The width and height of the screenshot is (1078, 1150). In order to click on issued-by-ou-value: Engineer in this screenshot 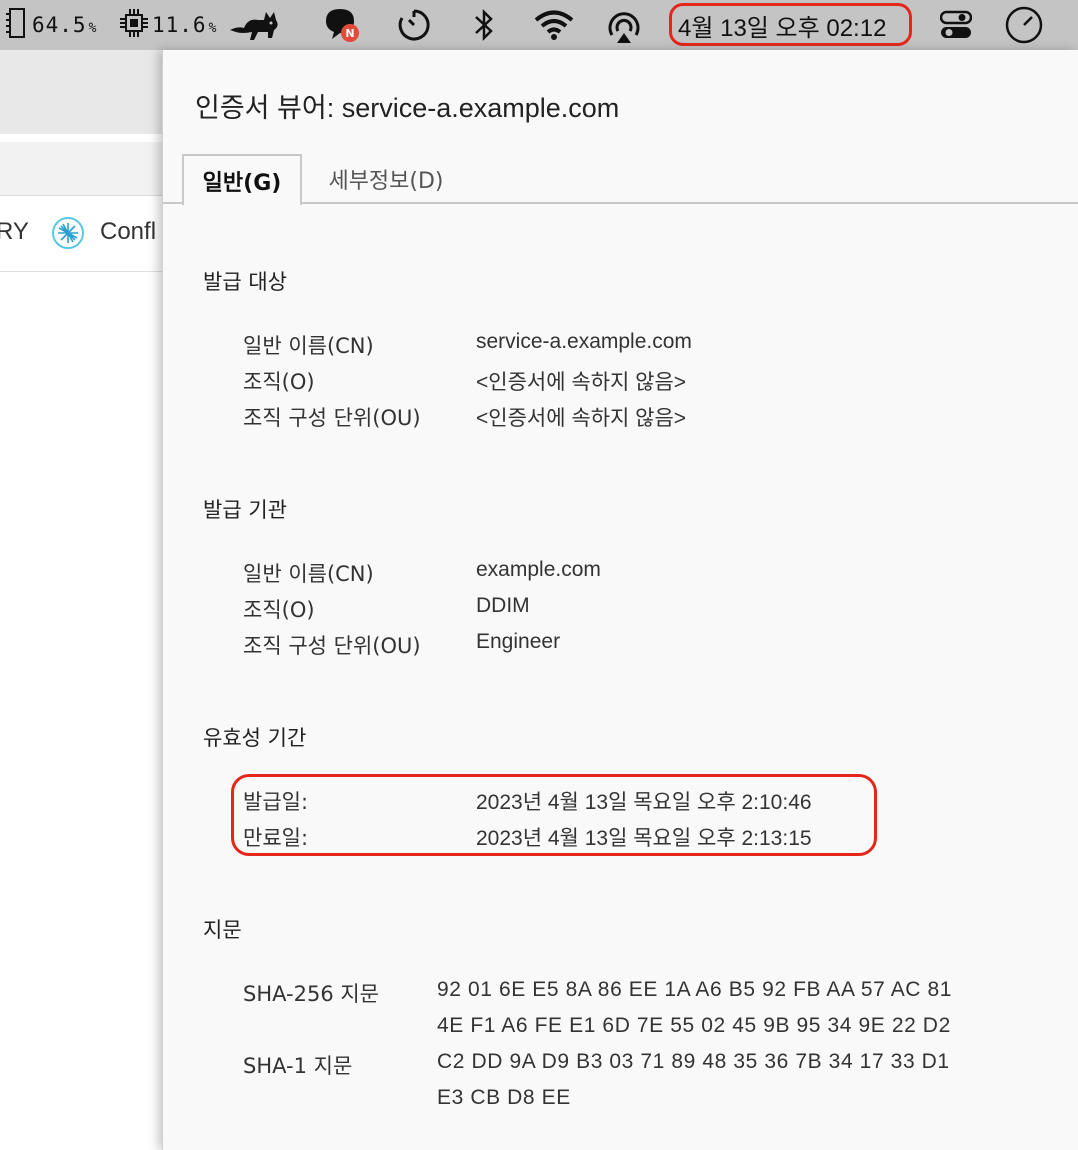, I will do `click(518, 641)`.